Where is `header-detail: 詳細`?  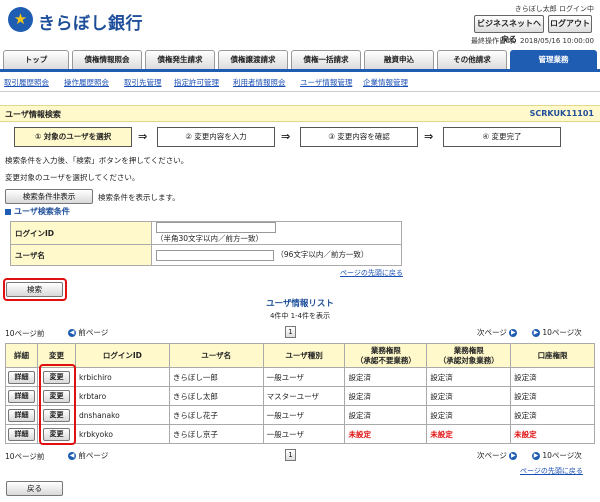
header-detail: 詳細 is located at coordinates (21, 355).